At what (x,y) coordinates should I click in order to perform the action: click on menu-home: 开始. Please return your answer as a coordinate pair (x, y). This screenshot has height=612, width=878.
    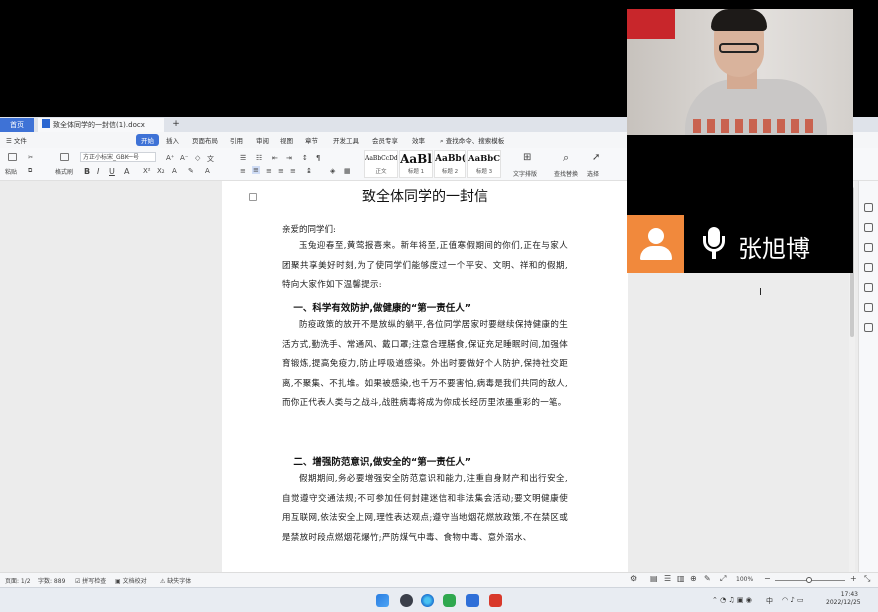
    Looking at the image, I should click on (147, 140).